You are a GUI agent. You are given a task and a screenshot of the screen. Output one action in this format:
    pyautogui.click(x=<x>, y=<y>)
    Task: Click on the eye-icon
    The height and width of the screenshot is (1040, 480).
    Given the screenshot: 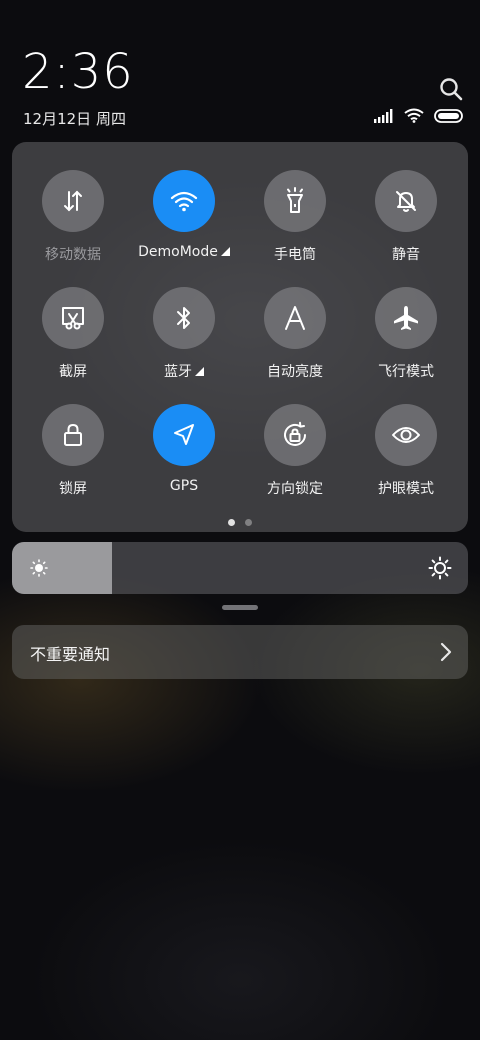 What is the action you would take?
    pyautogui.click(x=406, y=435)
    